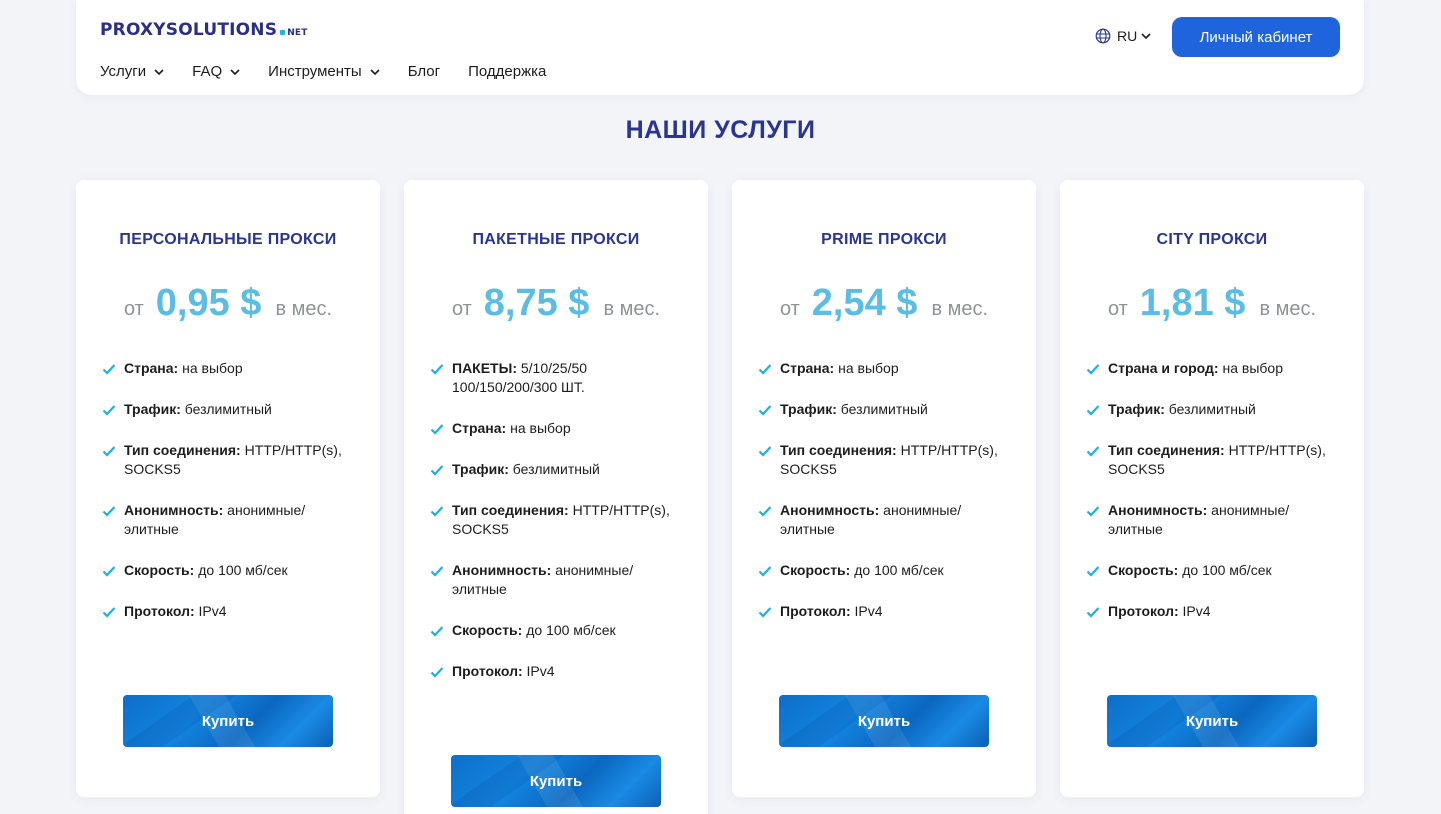 This screenshot has width=1441, height=814. What do you see at coordinates (558, 378) in the screenshot?
I see `feature-item: ПАКЕТЫ: 5/10/25/50 100/150/200/300 ШТ.` at bounding box center [558, 378].